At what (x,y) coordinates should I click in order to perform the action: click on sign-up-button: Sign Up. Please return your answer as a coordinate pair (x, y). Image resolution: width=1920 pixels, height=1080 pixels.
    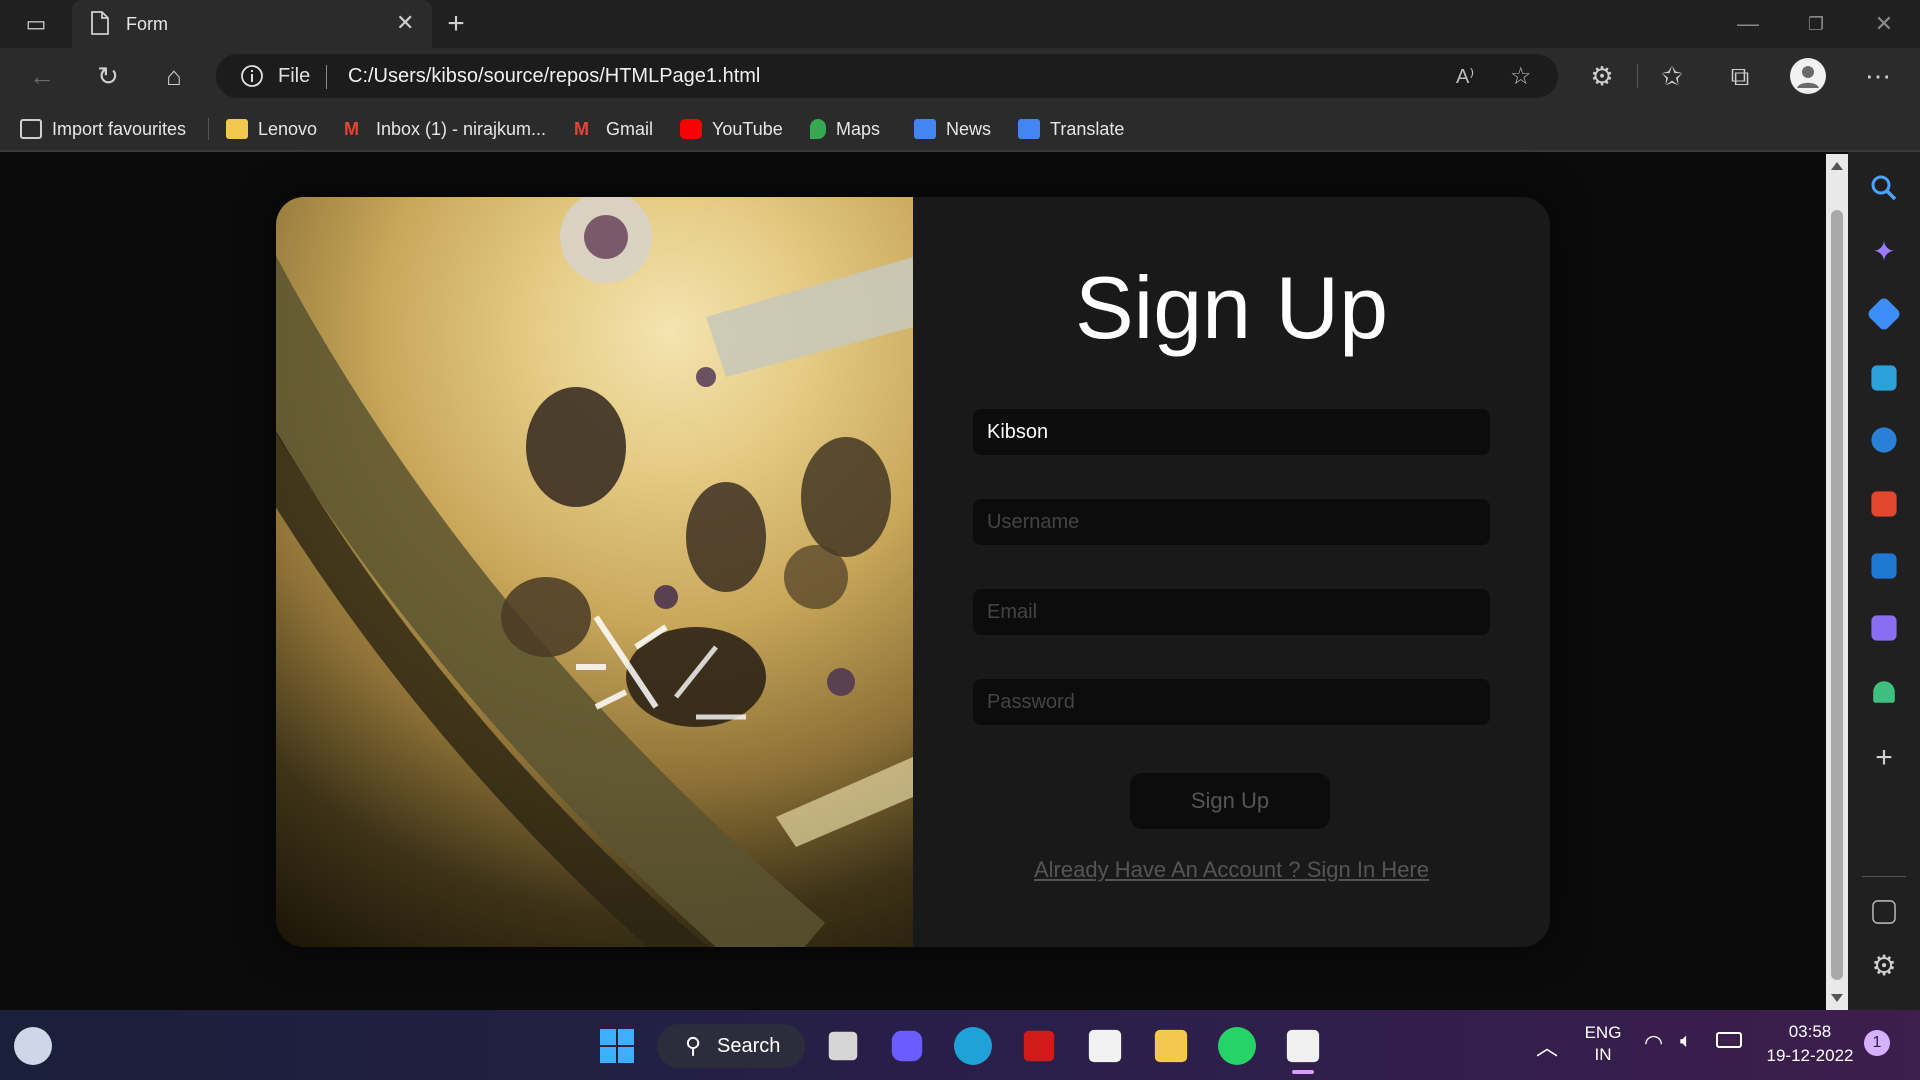
    Looking at the image, I should click on (1230, 801).